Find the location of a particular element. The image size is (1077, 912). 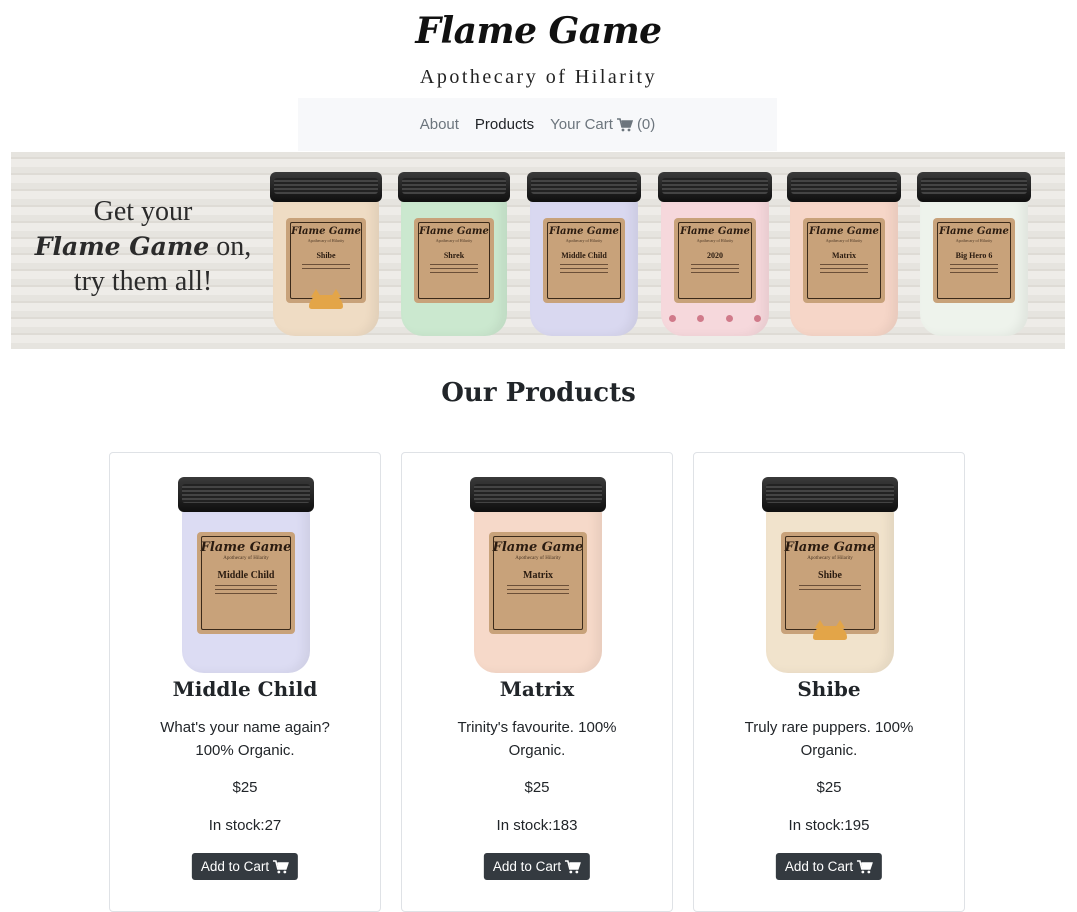

jar-label: Flame Game Apothecary of Hilarity Shrek is located at coordinates (454, 260).